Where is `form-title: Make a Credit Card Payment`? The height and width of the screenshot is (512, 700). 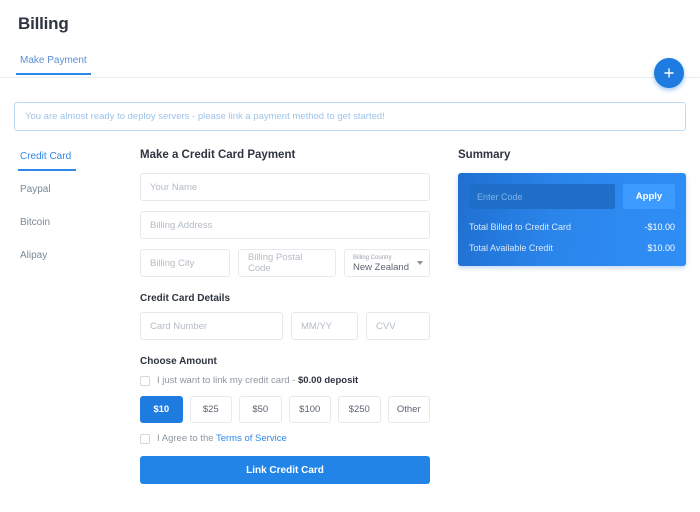
form-title: Make a Credit Card Payment is located at coordinates (218, 155).